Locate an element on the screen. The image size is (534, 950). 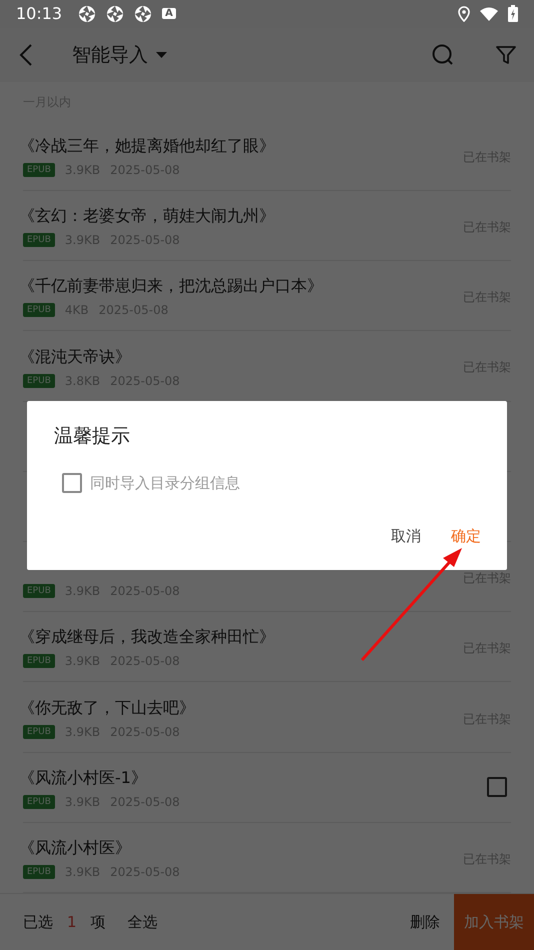
status-time: 10:13 is located at coordinates (39, 14).